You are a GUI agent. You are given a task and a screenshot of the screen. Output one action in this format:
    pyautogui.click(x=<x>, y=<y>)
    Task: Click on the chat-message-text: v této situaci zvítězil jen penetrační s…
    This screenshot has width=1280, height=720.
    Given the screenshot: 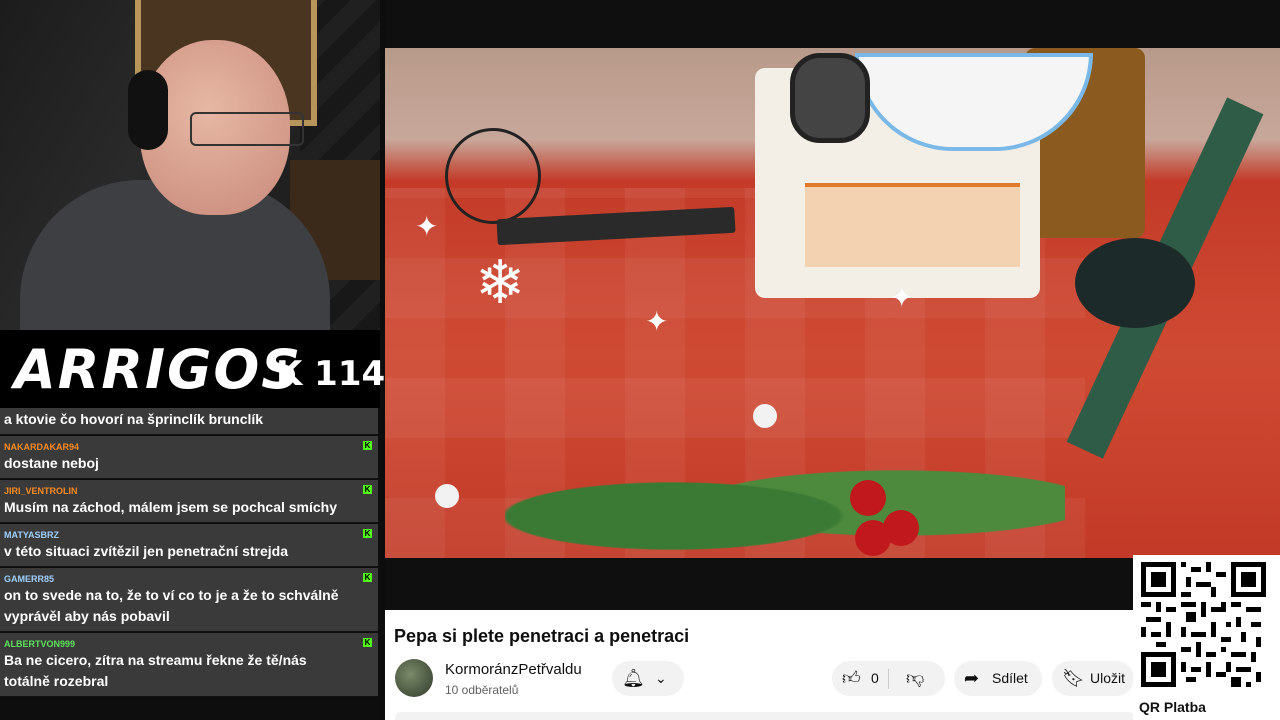 What is the action you would take?
    pyautogui.click(x=146, y=551)
    